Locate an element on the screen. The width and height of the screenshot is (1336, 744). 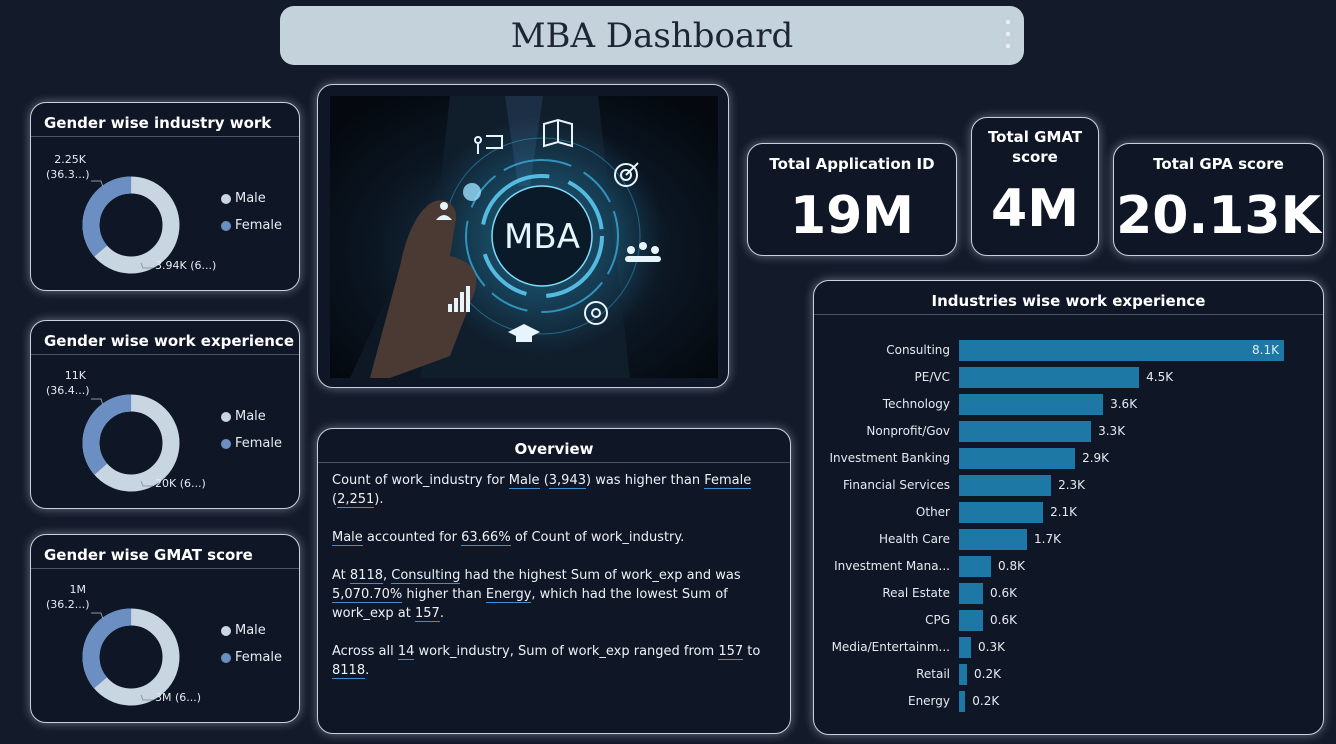
mba-illustration: MBA is located at coordinates (524, 237).